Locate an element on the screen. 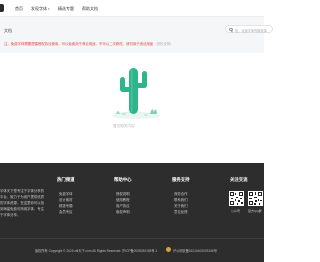 This screenshot has width=320, height=262. footer-link: 授权说明 is located at coordinates (123, 193).